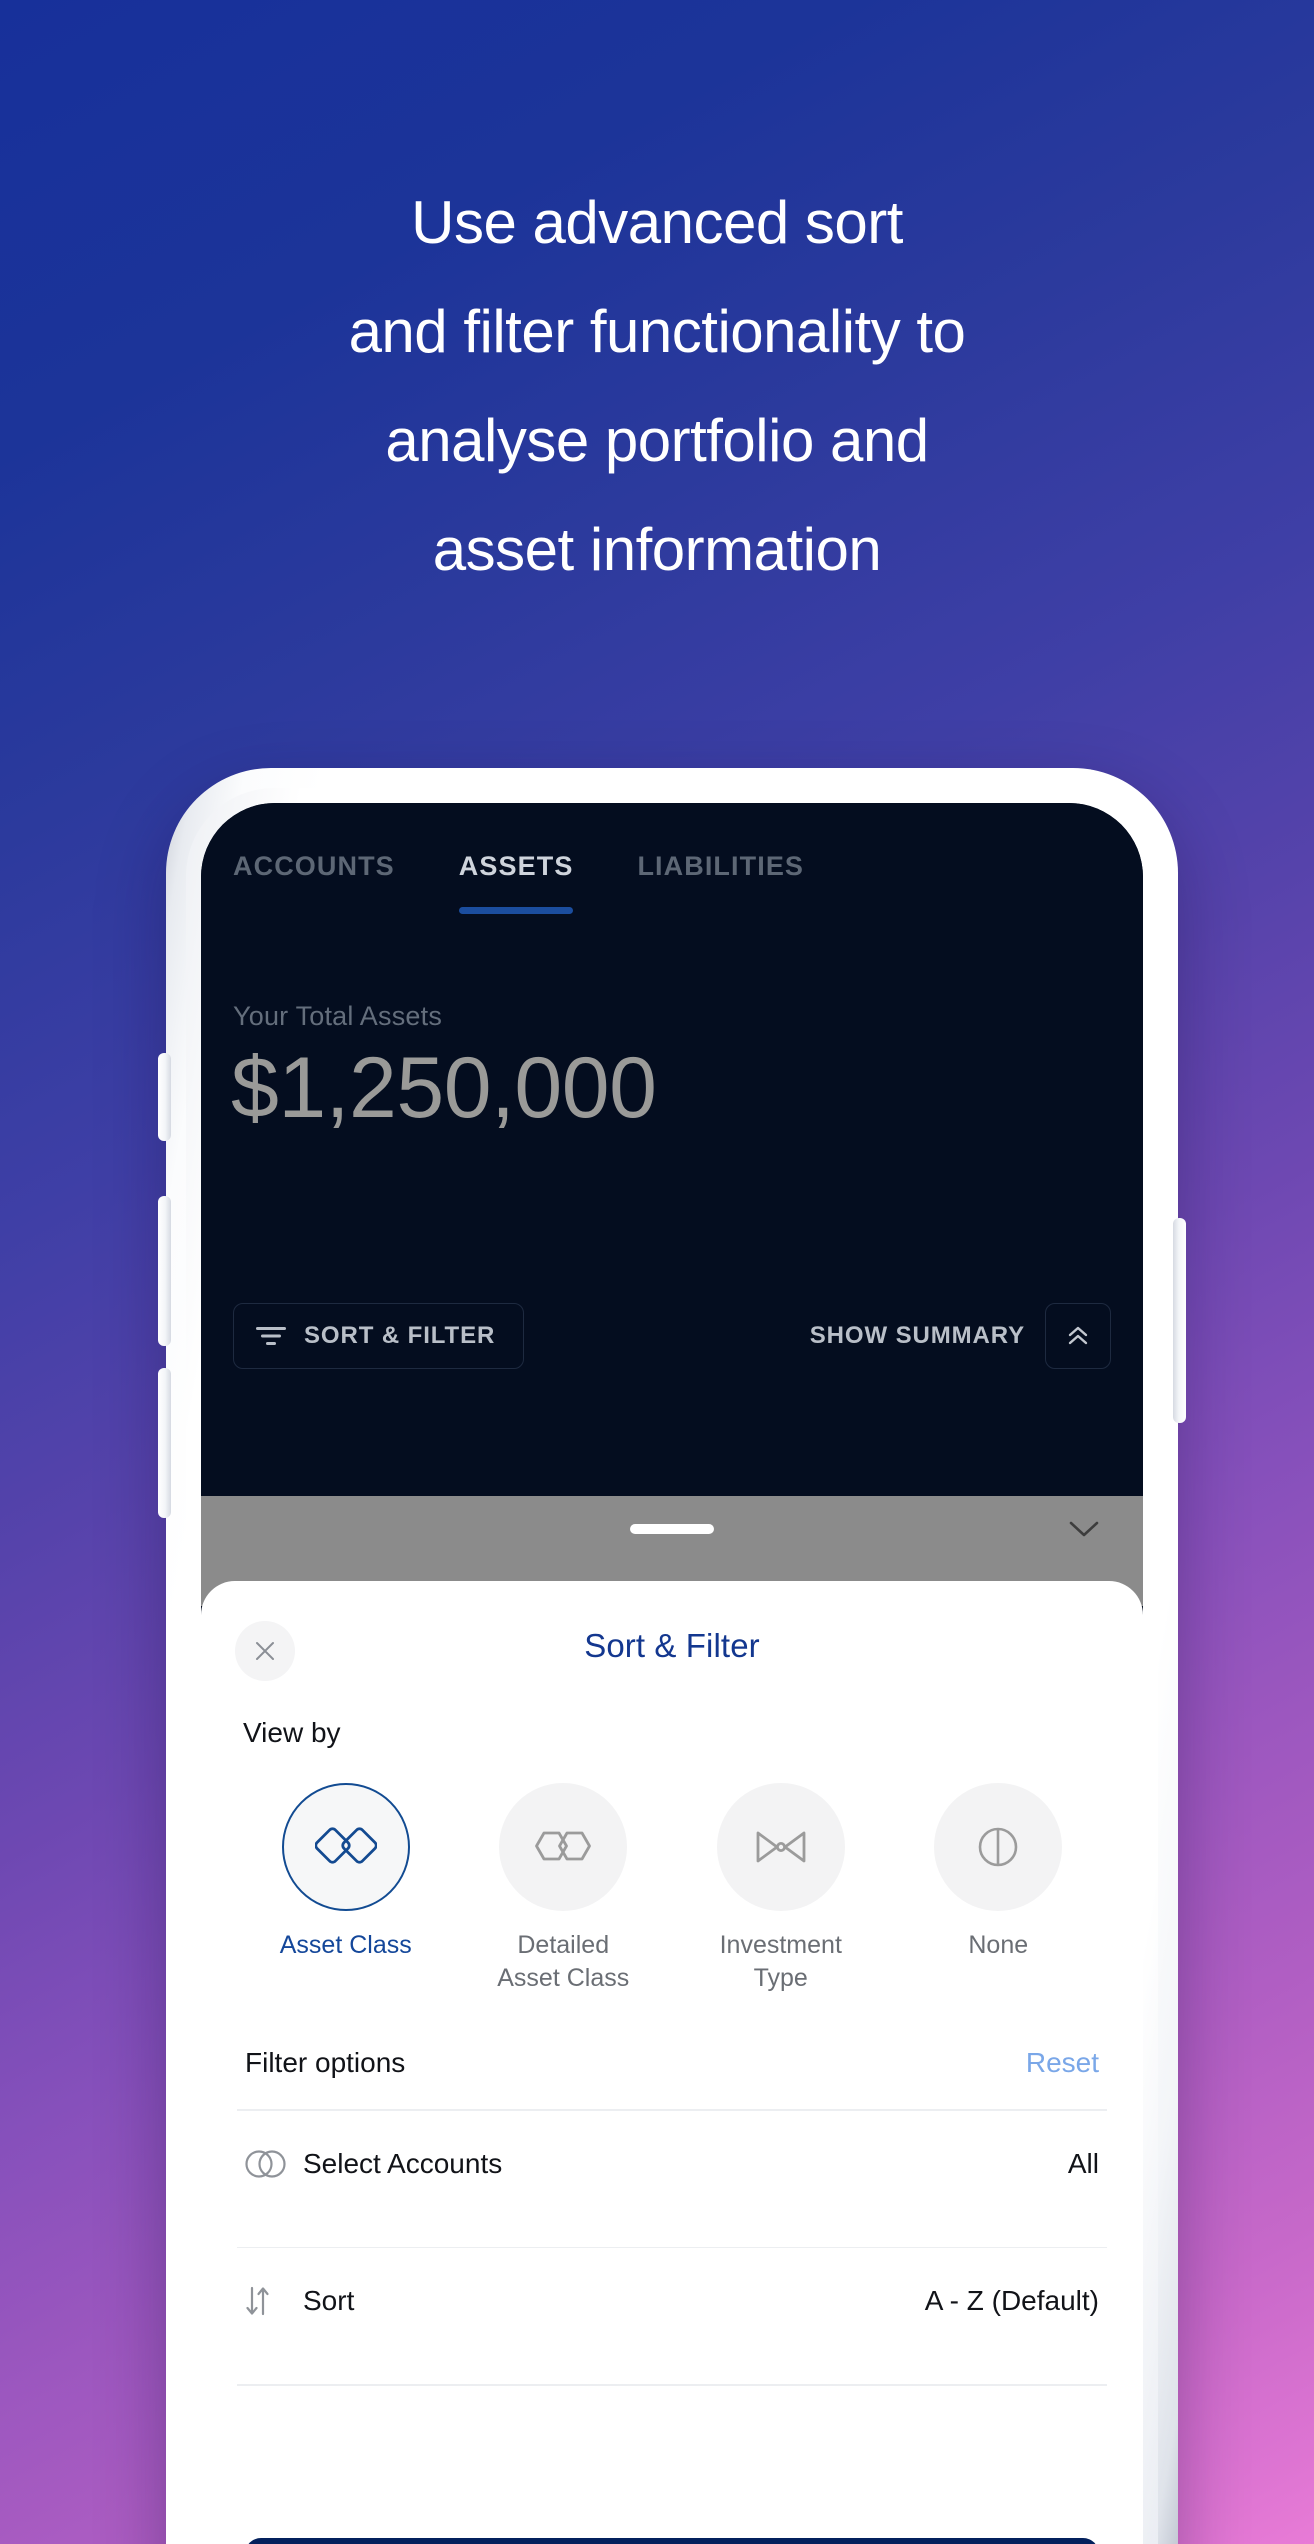 The height and width of the screenshot is (2544, 1314). What do you see at coordinates (672, 2301) in the screenshot?
I see `filter-row-sort: Sort A - Z (Default)` at bounding box center [672, 2301].